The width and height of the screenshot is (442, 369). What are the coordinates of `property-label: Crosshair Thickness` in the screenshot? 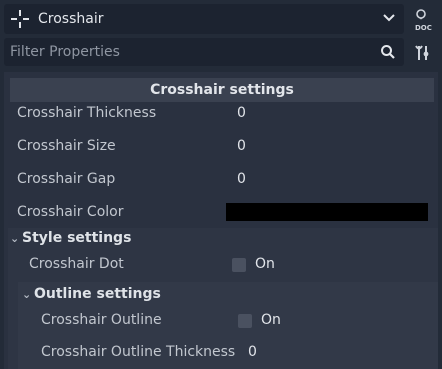 It's located at (87, 113).